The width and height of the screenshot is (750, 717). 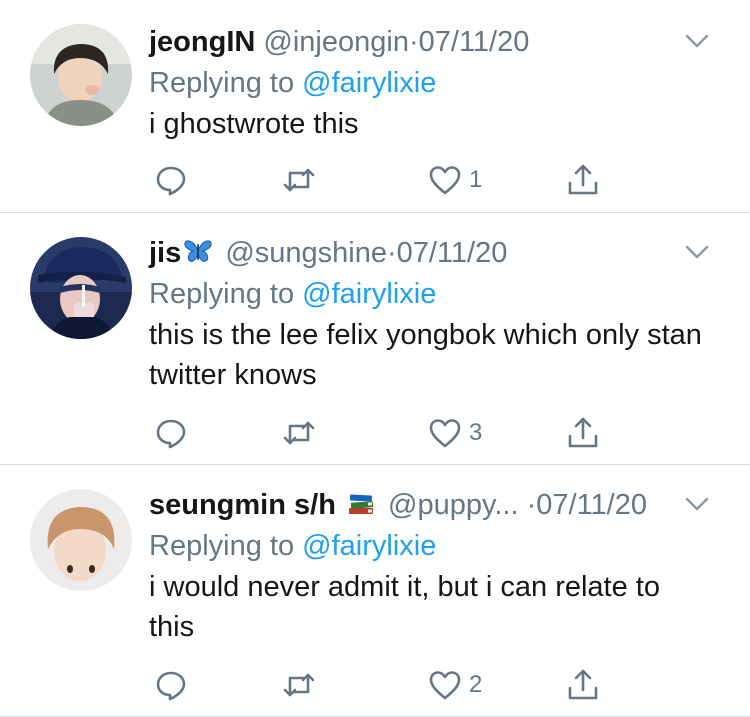 I want to click on like-count: 3, so click(x=476, y=432).